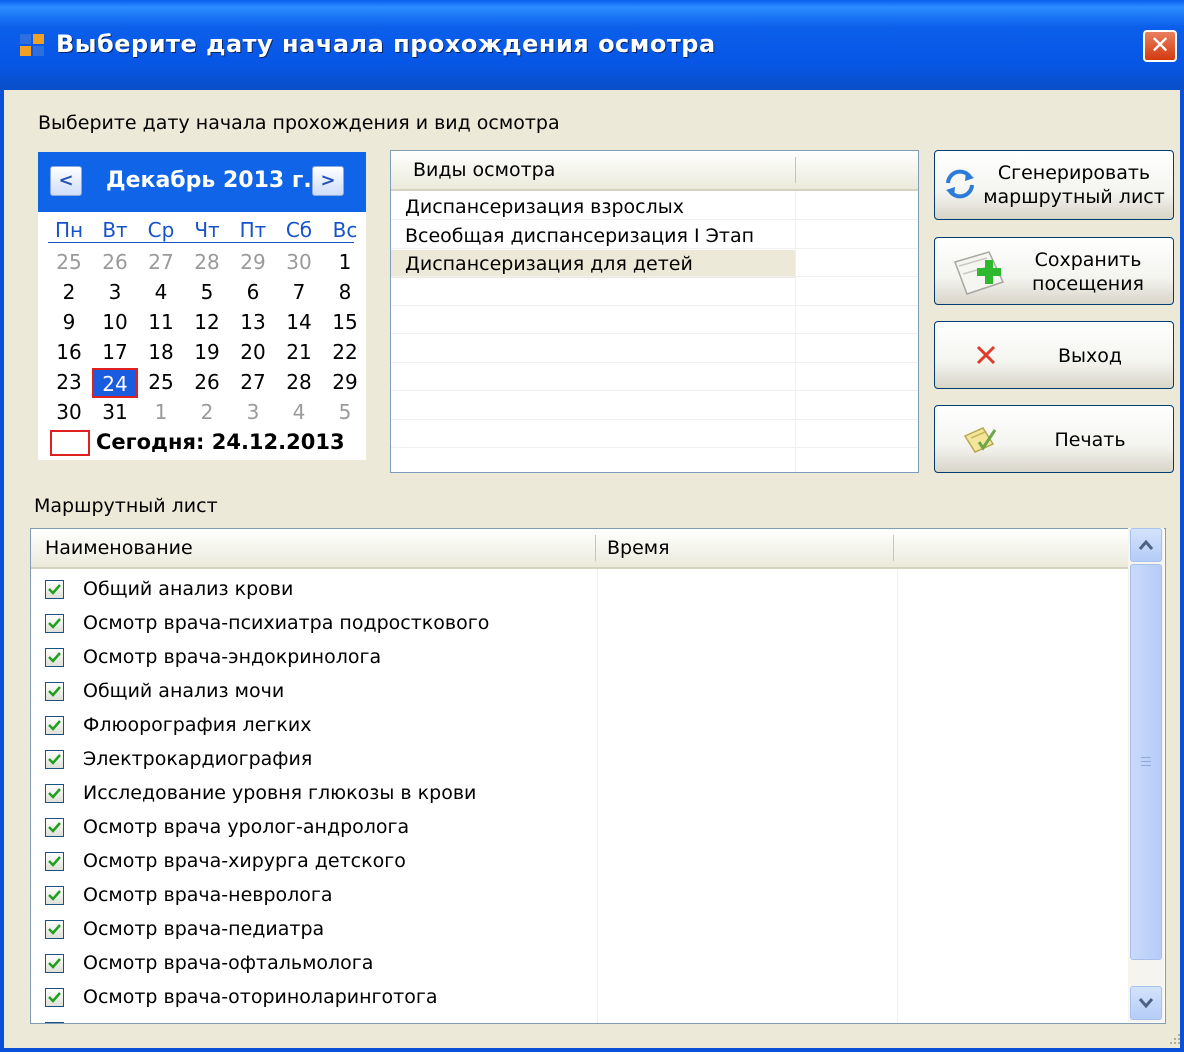  Describe the element at coordinates (69, 323) in the screenshot. I see `calendar-day: 9` at that location.